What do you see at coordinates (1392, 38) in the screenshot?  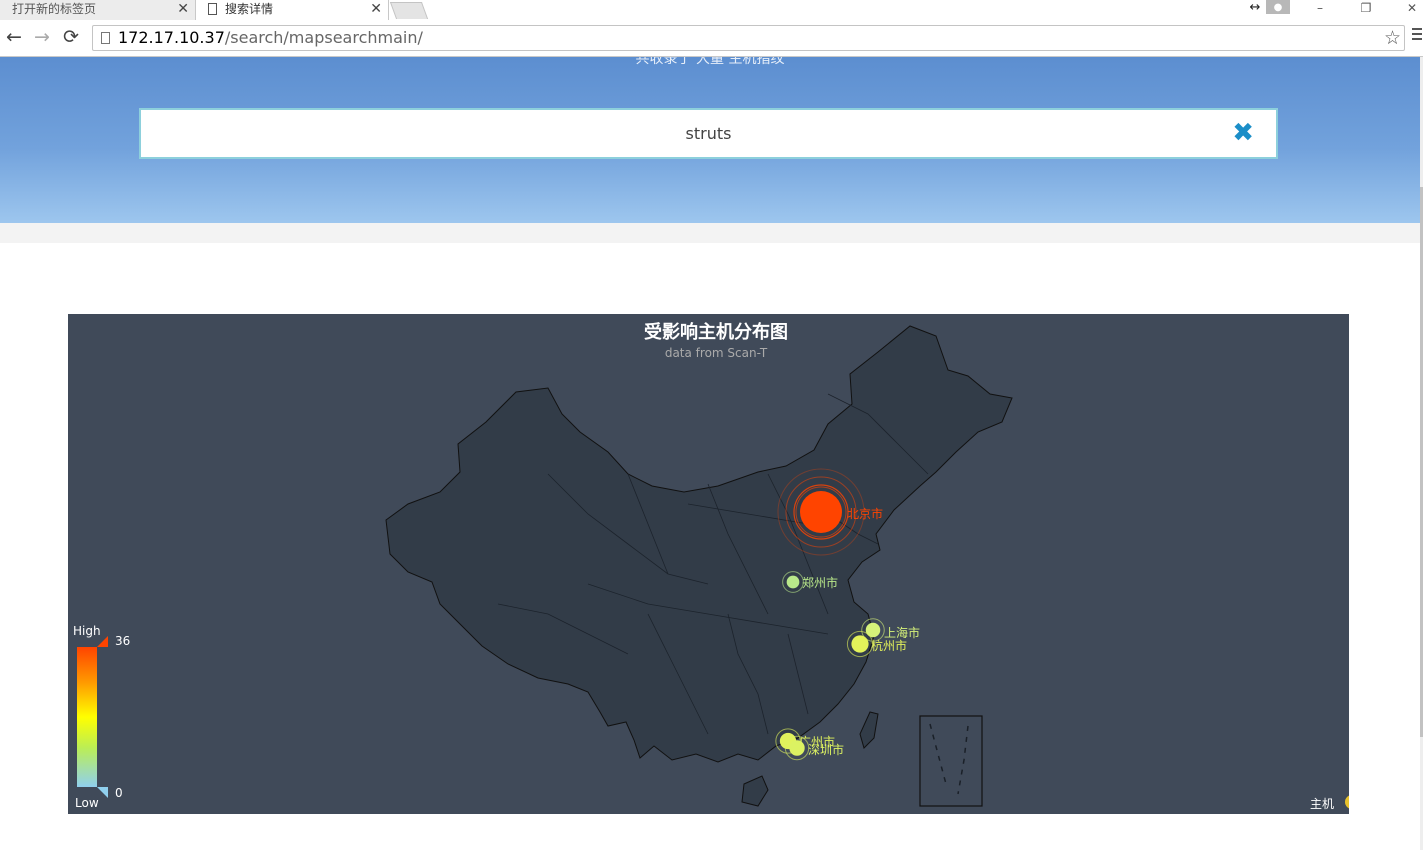 I see `bookmark-star-icon: ☆` at bounding box center [1392, 38].